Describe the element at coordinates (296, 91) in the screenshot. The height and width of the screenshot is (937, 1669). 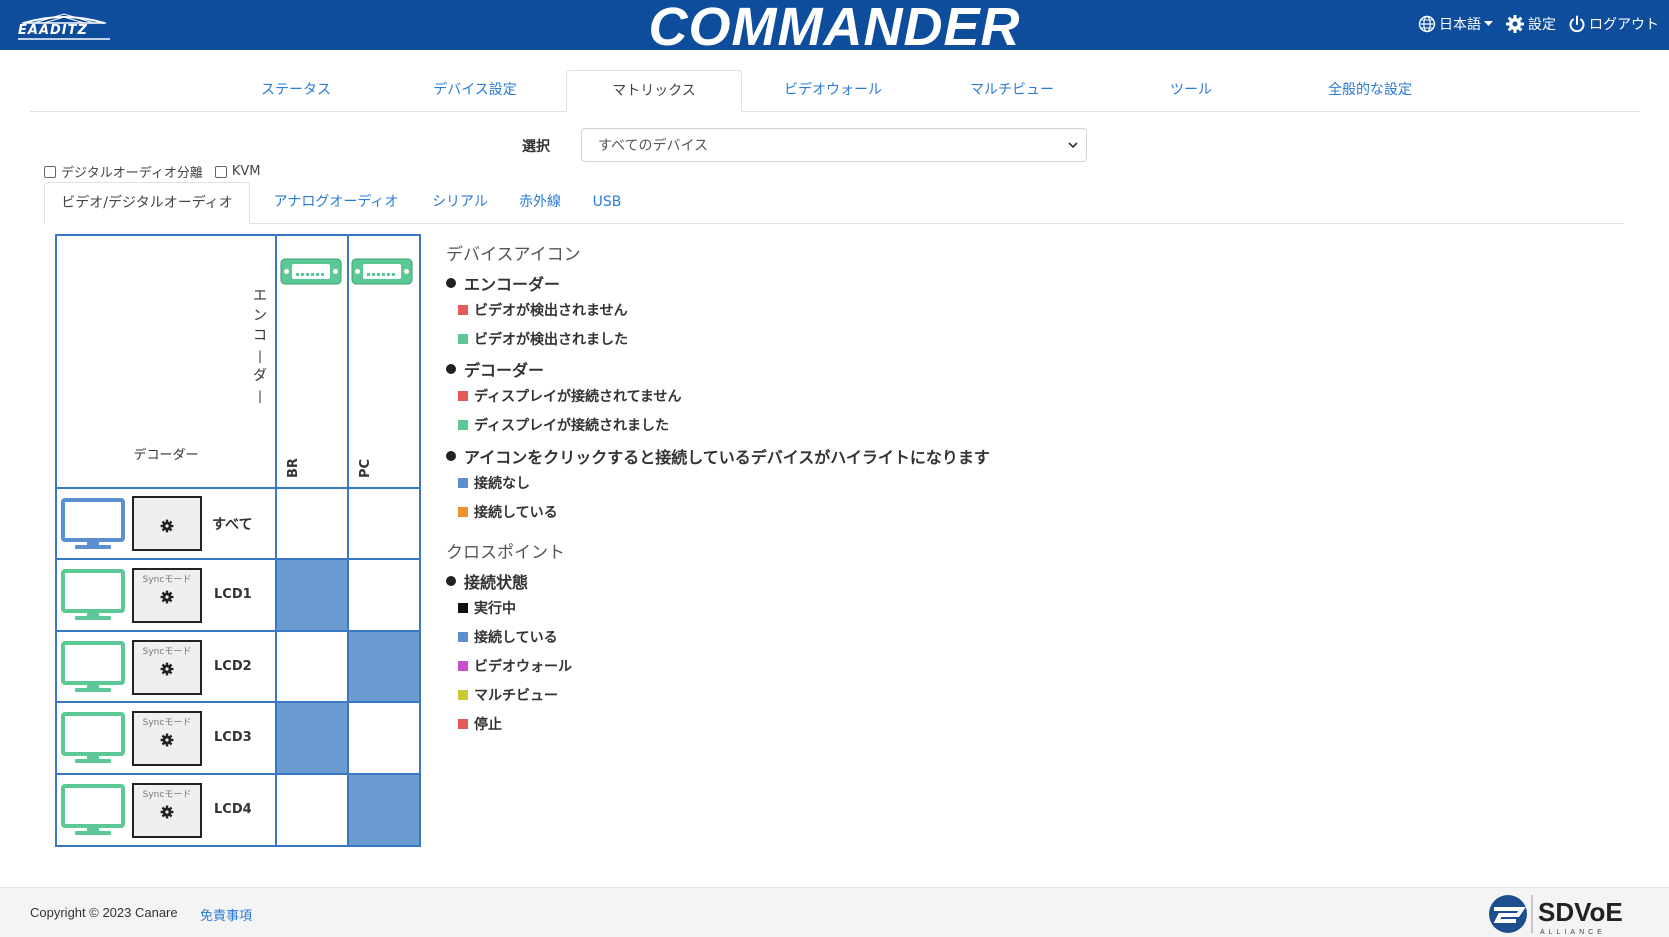
I see `tab-status: ステータス` at that location.